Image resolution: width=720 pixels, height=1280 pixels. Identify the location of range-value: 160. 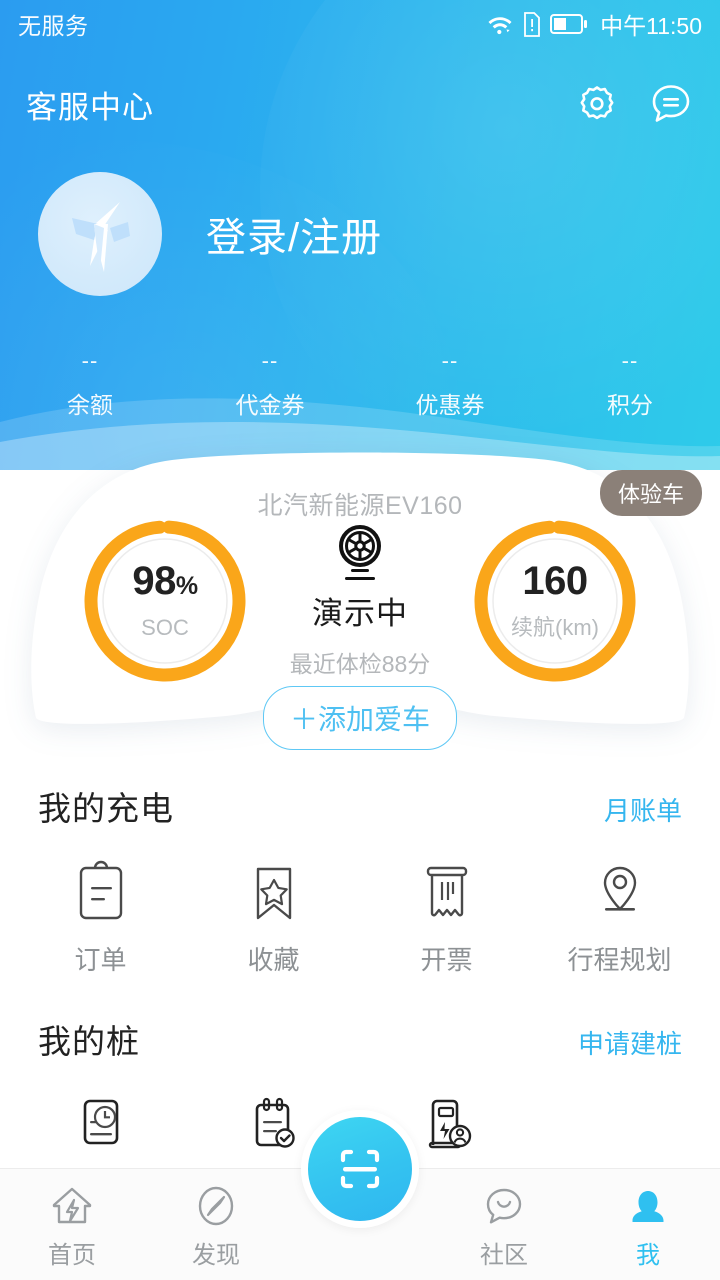
(555, 580).